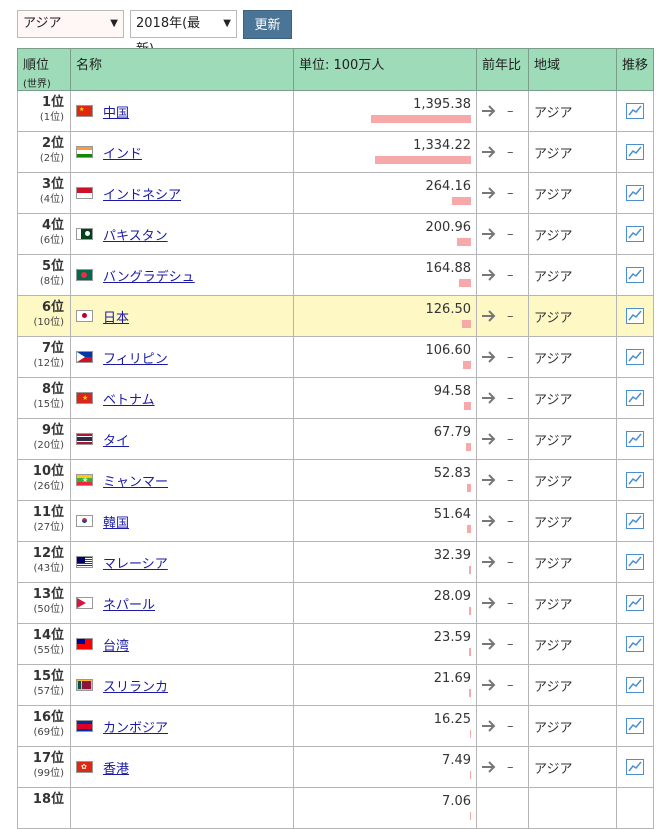  I want to click on rank-cell: 5位 (8位), so click(44, 275).